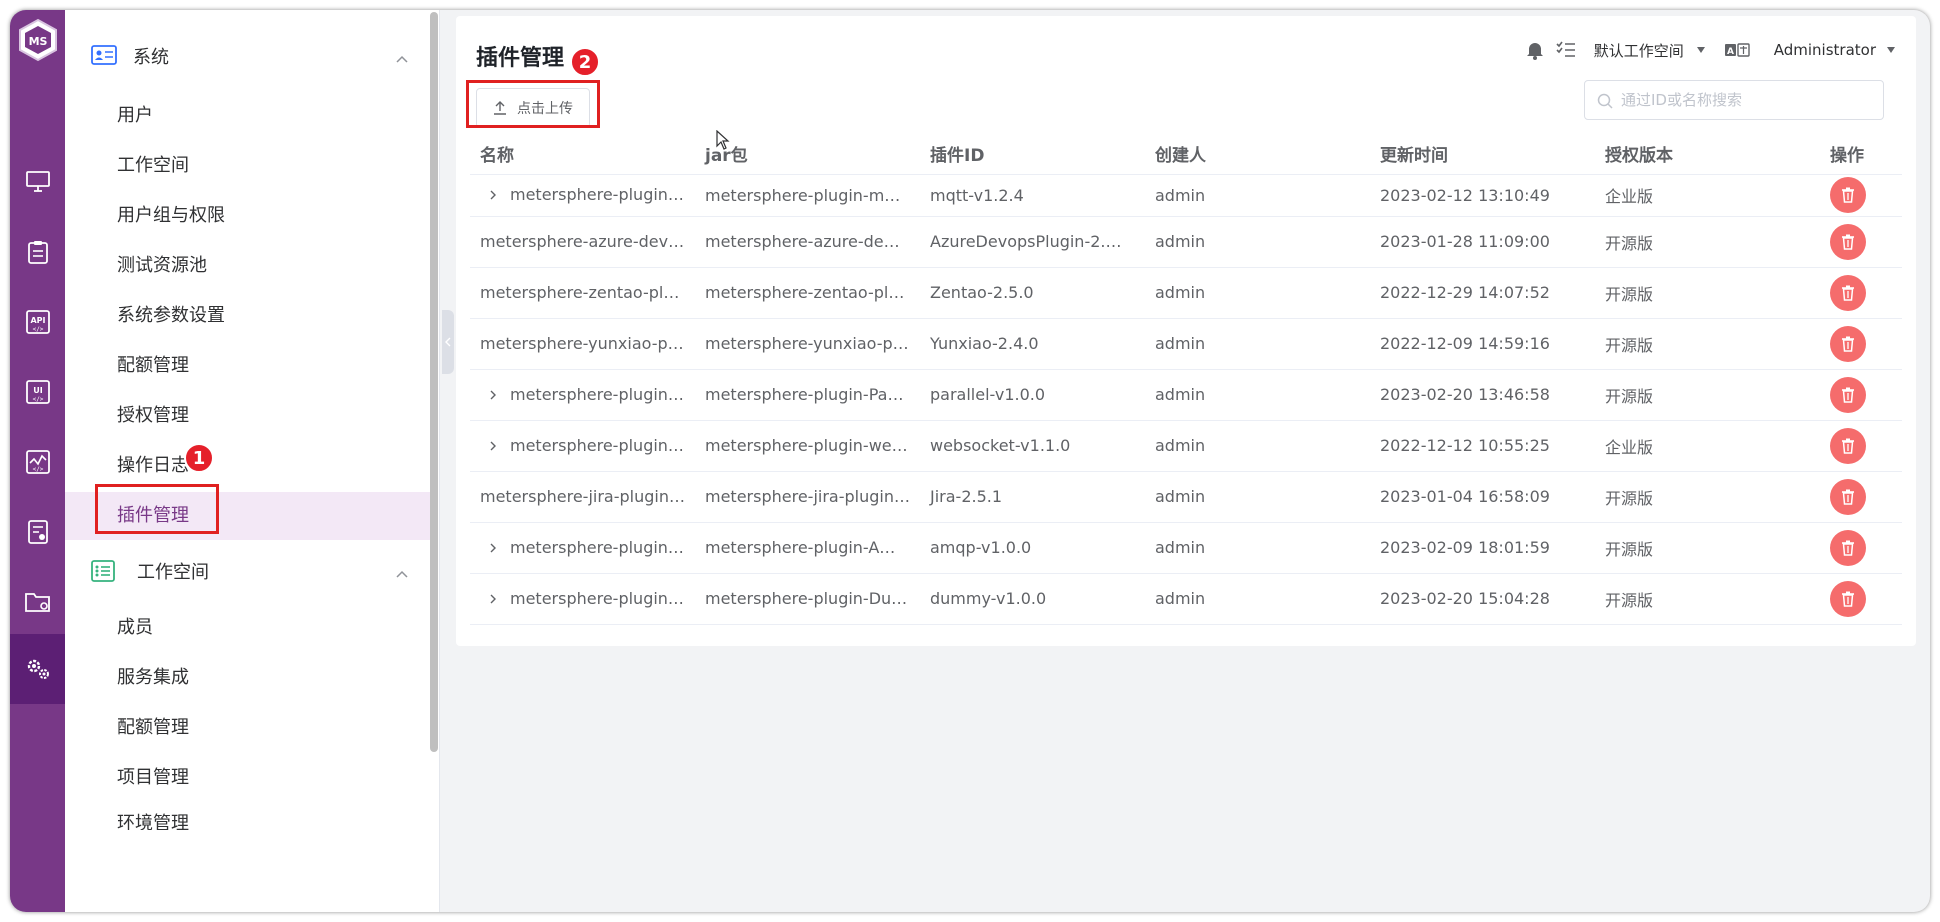  I want to click on subnav-item-operation-log: 操作日志, so click(247, 466).